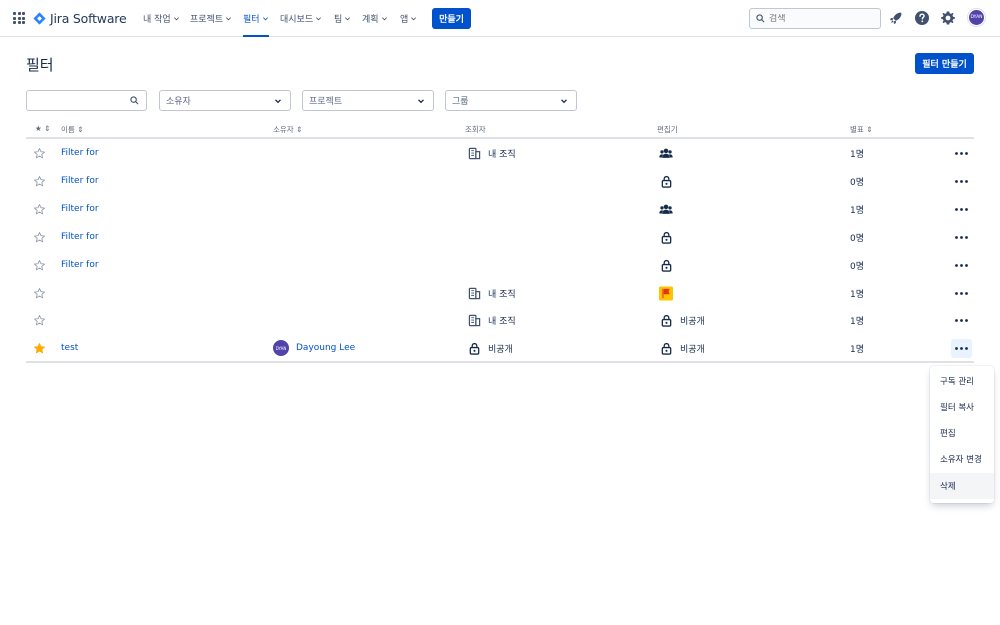  I want to click on editors-cell: 비공개, so click(682, 320).